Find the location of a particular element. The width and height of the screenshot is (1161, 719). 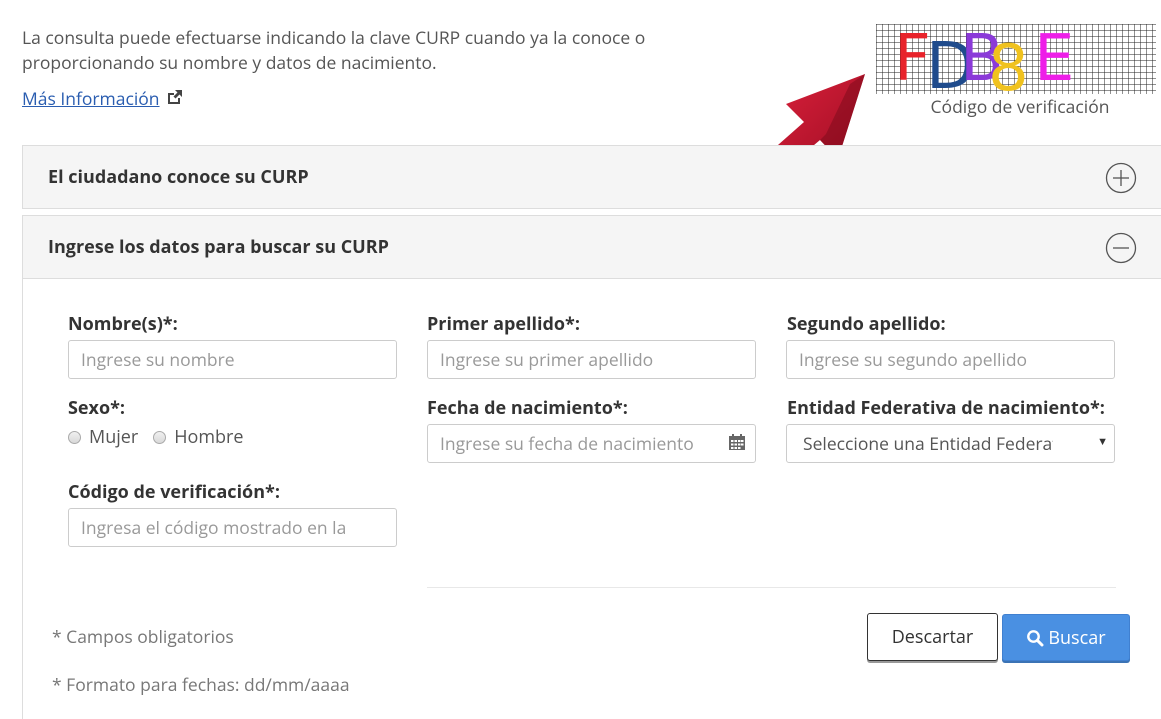

captcha-char: E is located at coordinates (1054, 59).